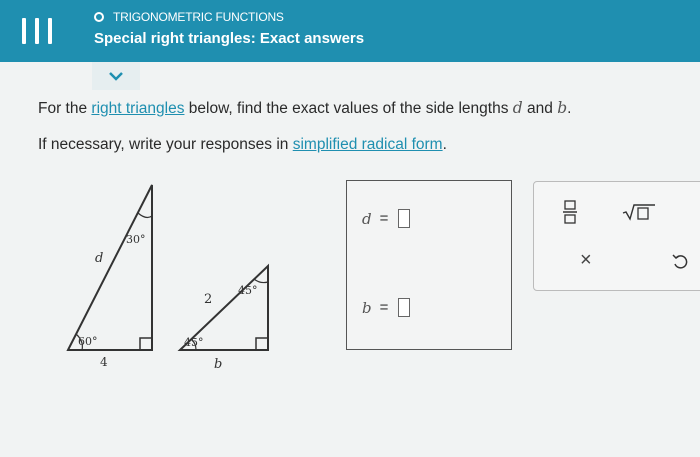 The image size is (700, 457). Describe the element at coordinates (404, 218) in the screenshot. I see `d-answer-input` at that location.